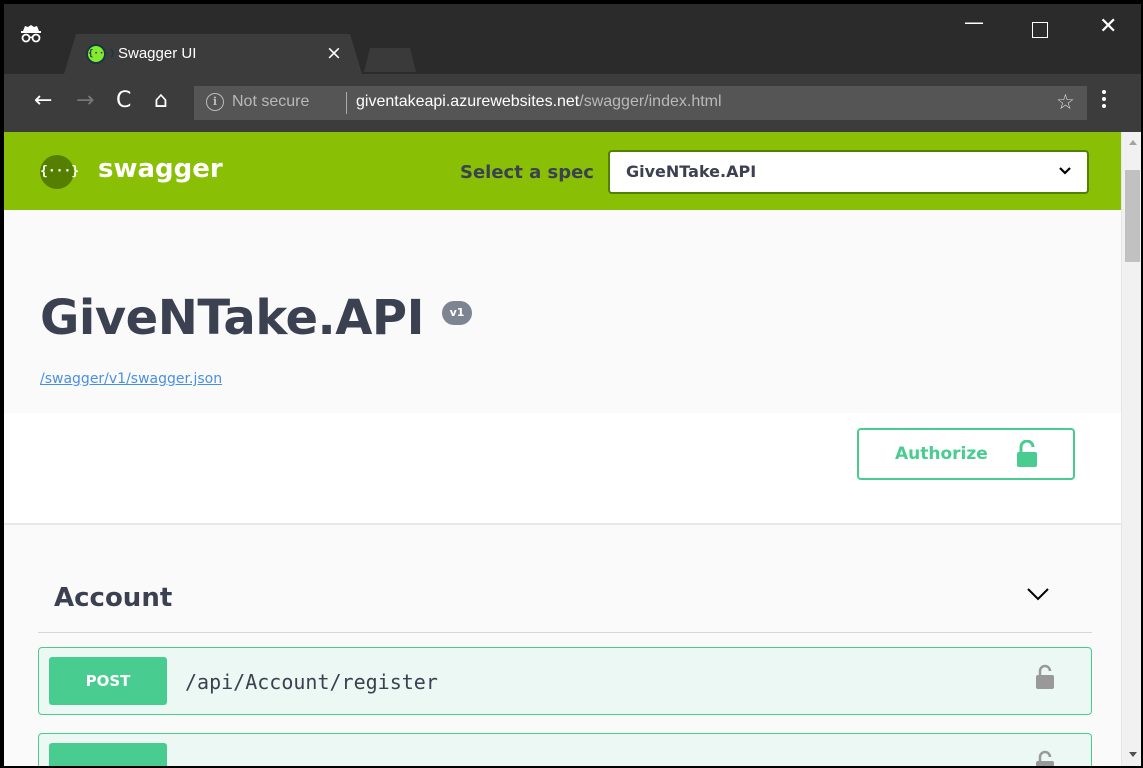  I want to click on swagger-brand: swagger, so click(160, 169).